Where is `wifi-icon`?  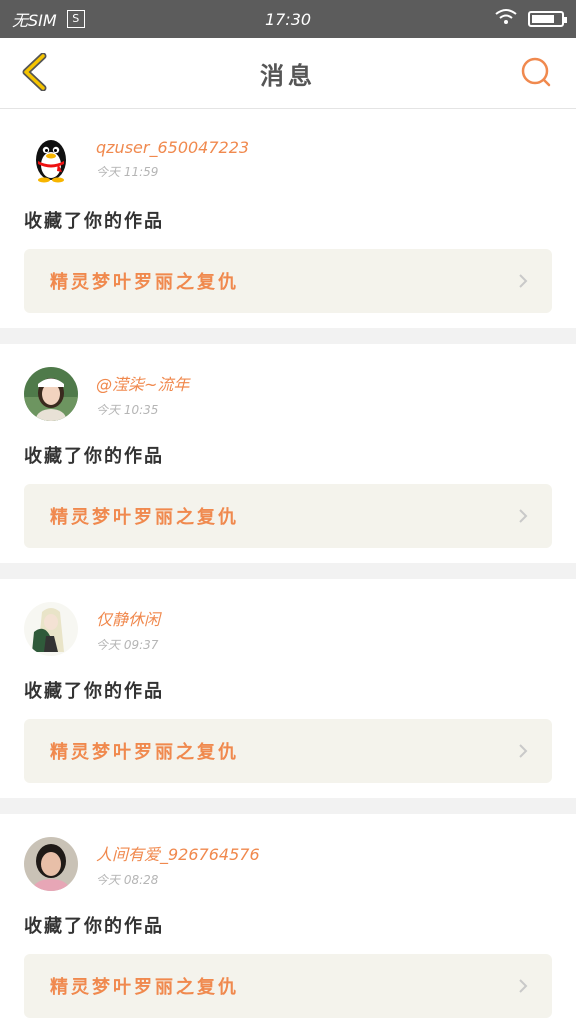
wifi-icon is located at coordinates (506, 19).